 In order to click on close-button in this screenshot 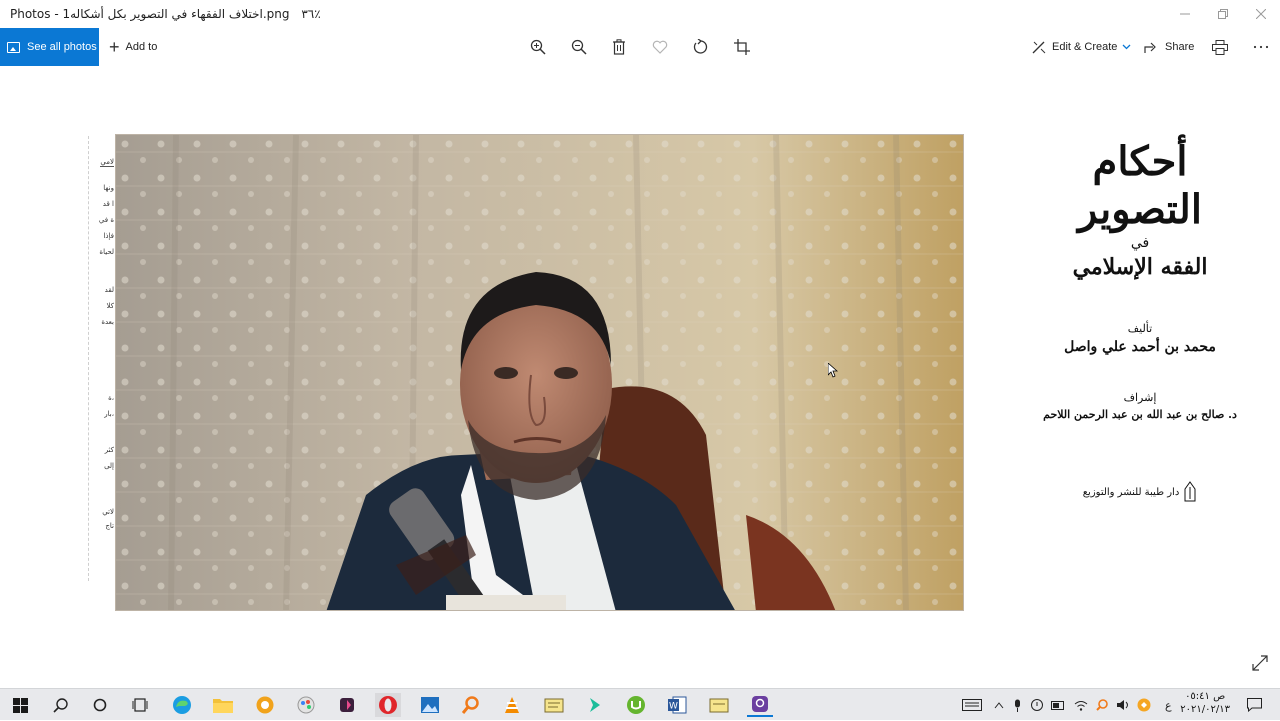, I will do `click(1261, 14)`.